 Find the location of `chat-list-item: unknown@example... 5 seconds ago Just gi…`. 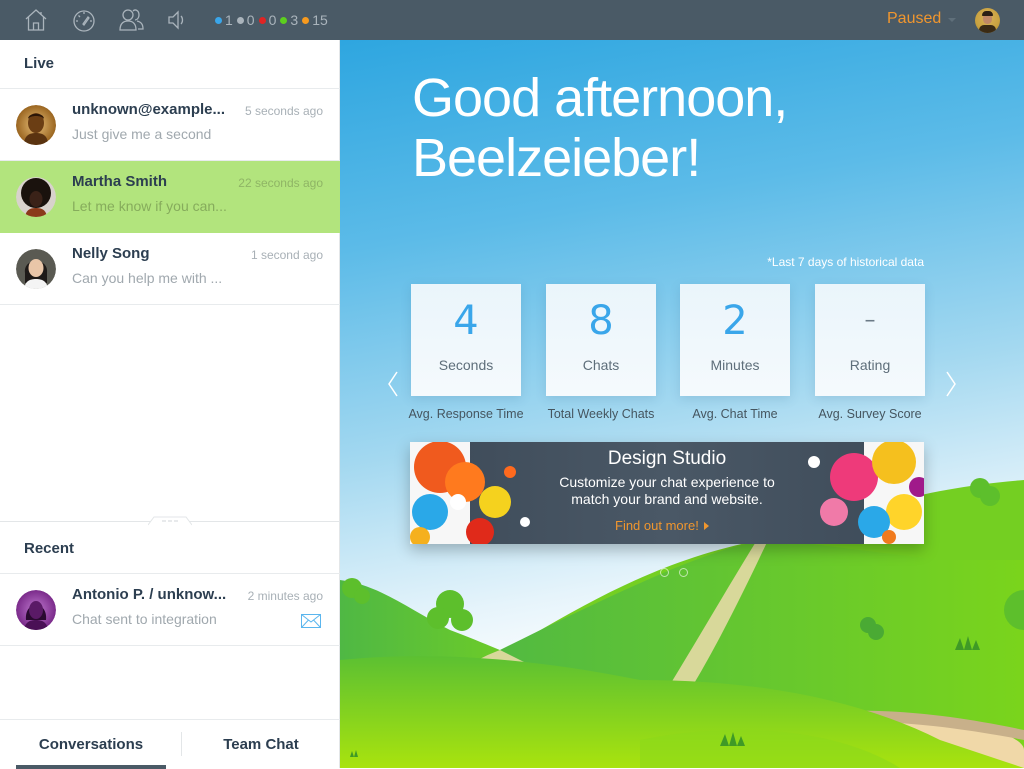

chat-list-item: unknown@example... 5 seconds ago Just gi… is located at coordinates (170, 125).